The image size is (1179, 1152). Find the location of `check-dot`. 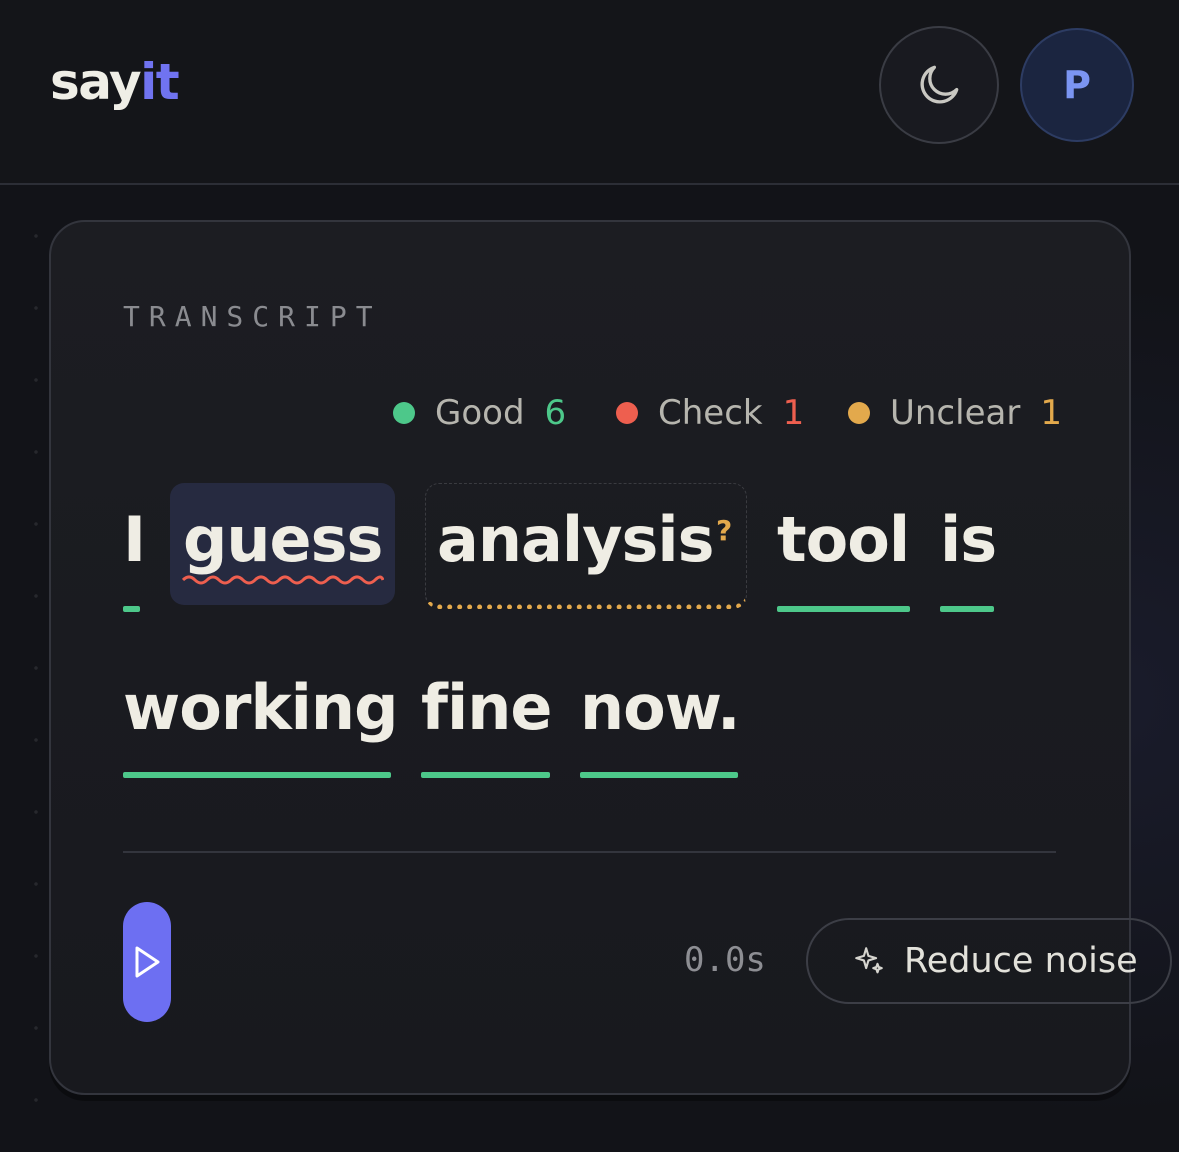

check-dot is located at coordinates (627, 413).